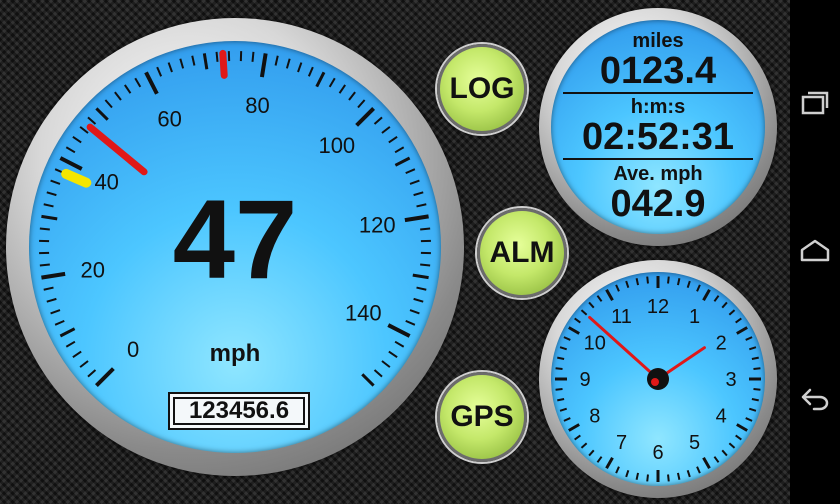  I want to click on odometer-display: 123456.6, so click(239, 411).